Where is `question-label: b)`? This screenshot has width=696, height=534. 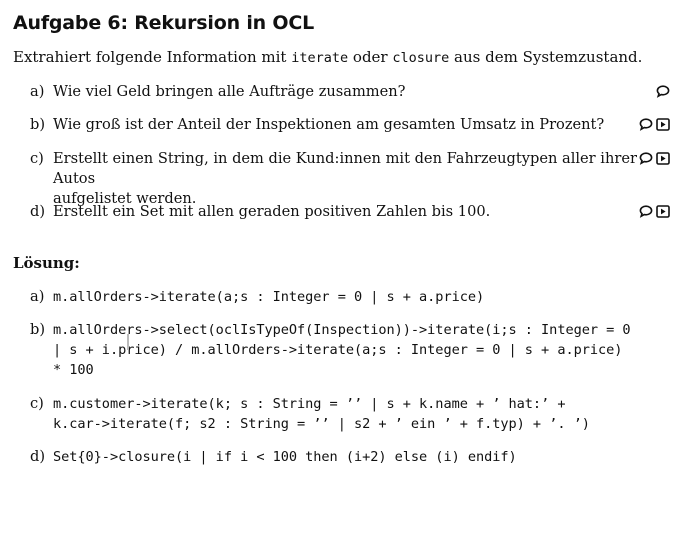
question-label: b) is located at coordinates (38, 124).